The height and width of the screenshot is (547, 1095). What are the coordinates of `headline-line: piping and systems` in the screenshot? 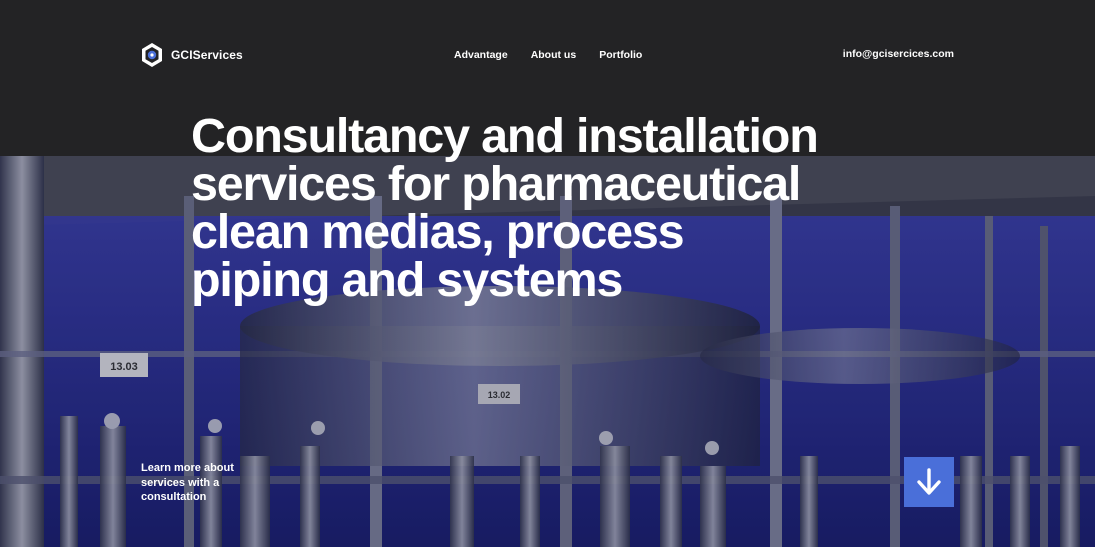 It's located at (407, 280).